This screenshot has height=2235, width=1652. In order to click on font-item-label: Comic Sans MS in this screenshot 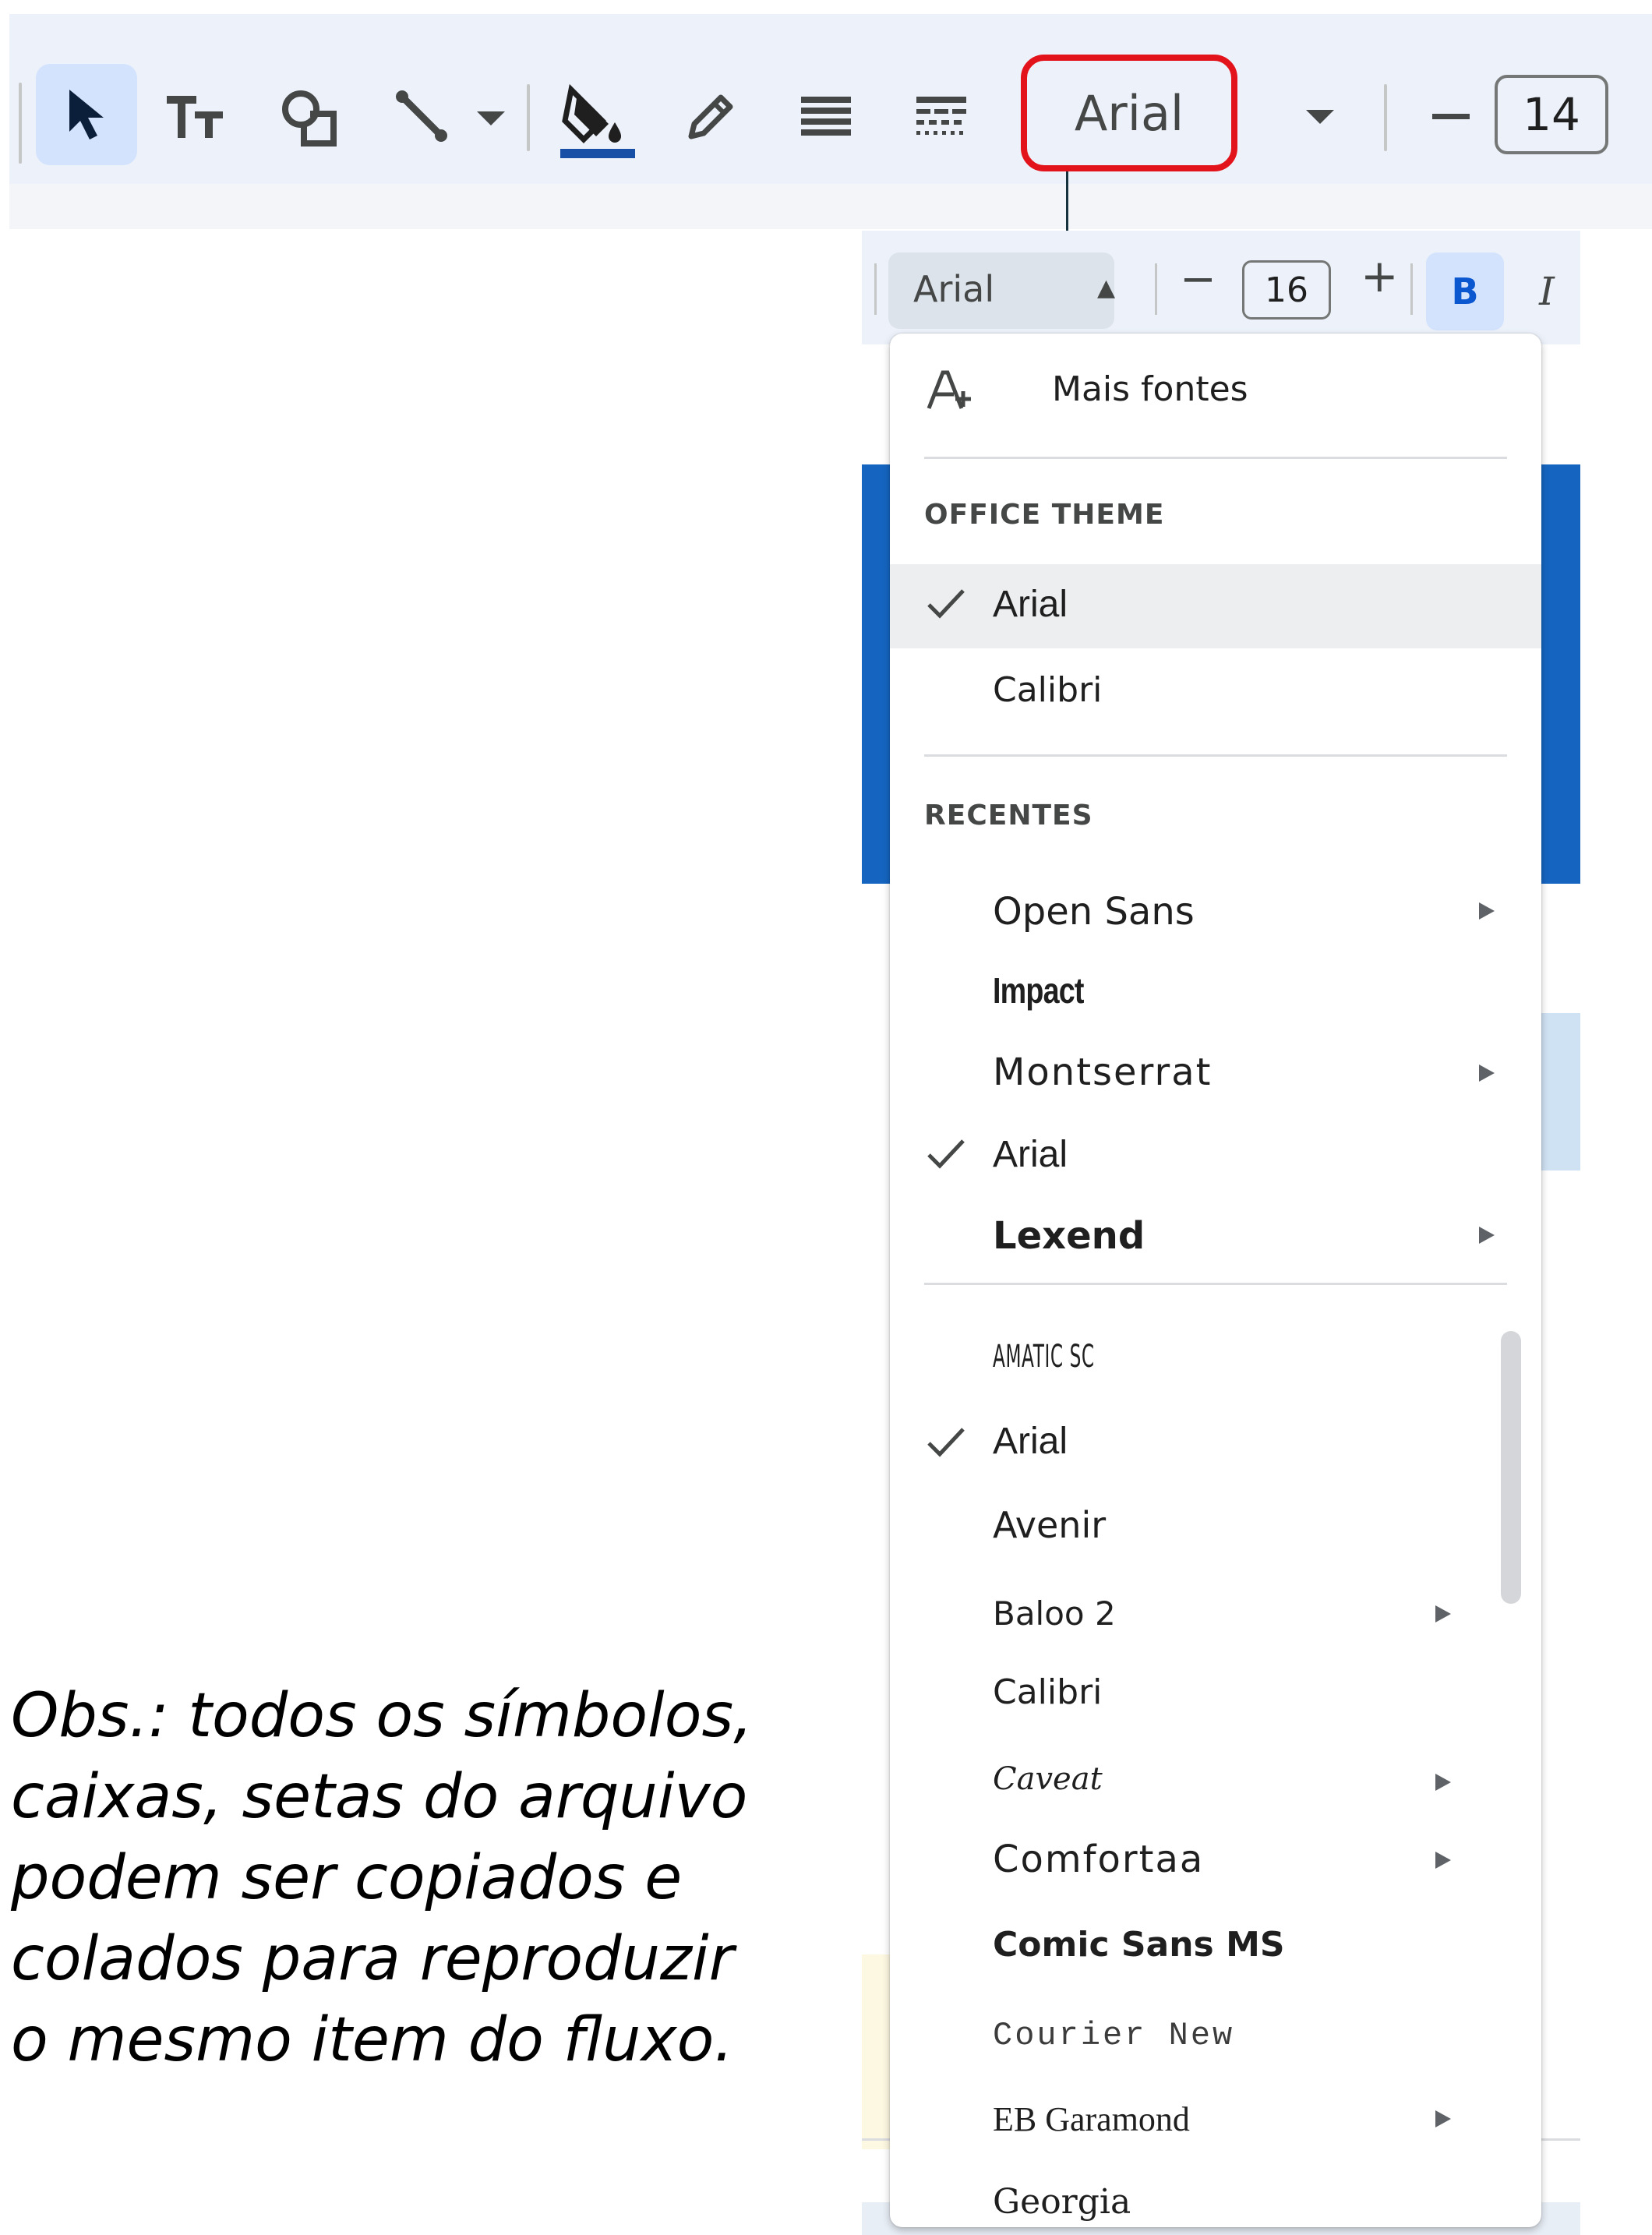, I will do `click(1139, 1945)`.